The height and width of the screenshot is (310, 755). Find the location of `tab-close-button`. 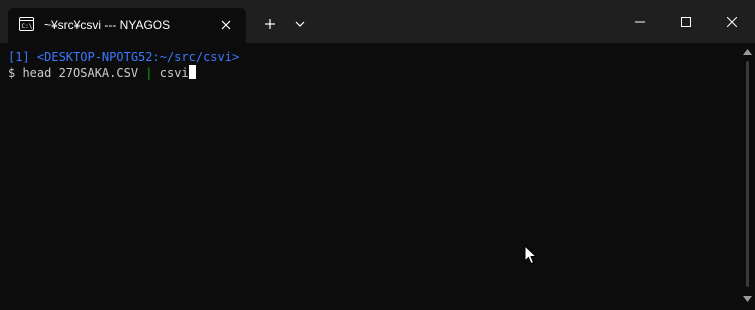

tab-close-button is located at coordinates (226, 25).